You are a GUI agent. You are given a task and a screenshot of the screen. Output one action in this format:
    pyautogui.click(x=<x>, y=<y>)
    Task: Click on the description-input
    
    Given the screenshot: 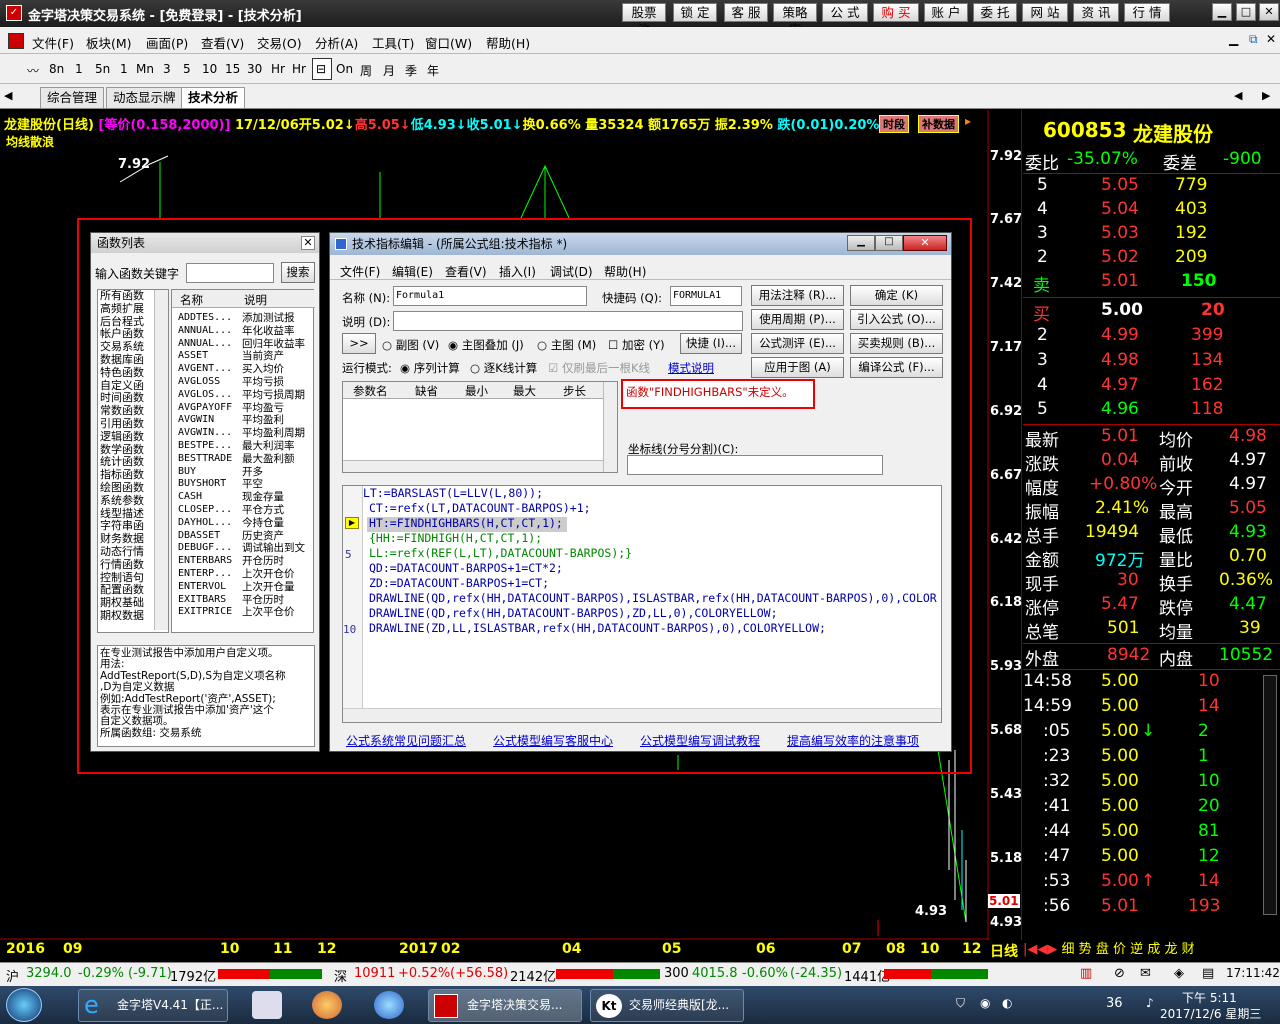 What is the action you would take?
    pyautogui.click(x=568, y=321)
    